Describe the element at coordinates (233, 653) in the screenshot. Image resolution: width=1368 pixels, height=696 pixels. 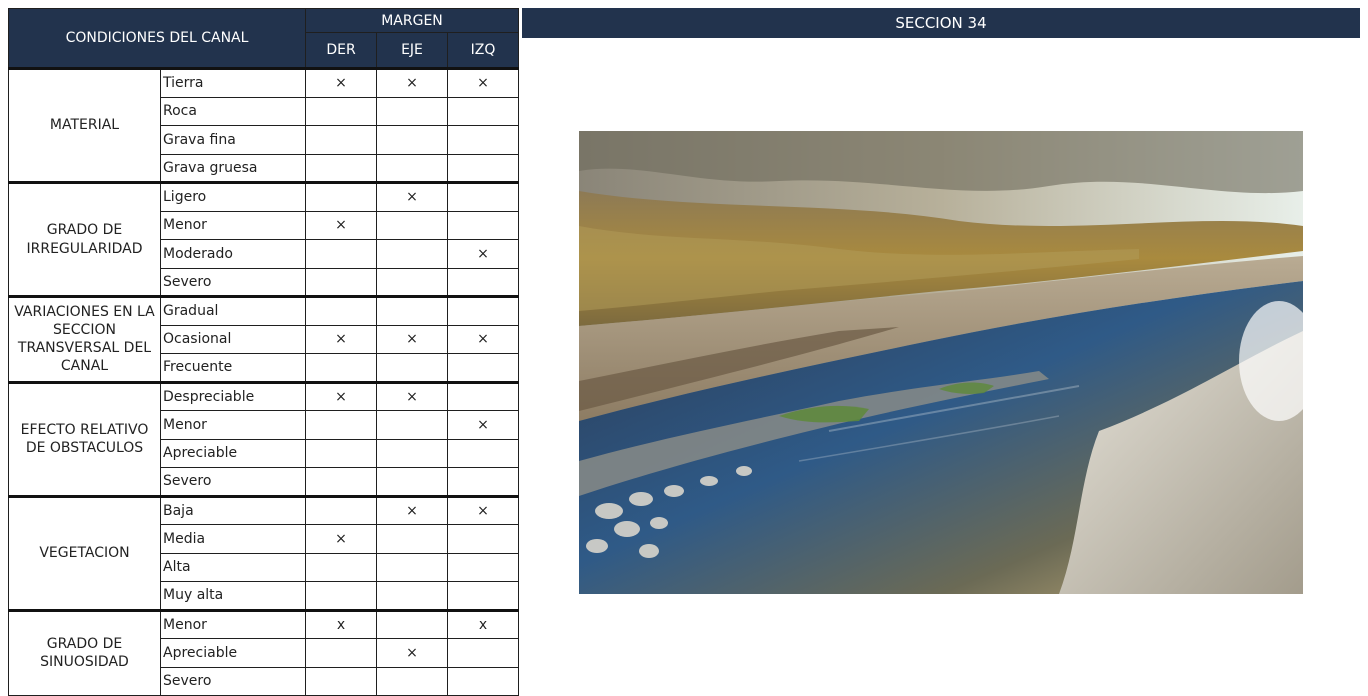
I see `option-label: Apreciable` at that location.